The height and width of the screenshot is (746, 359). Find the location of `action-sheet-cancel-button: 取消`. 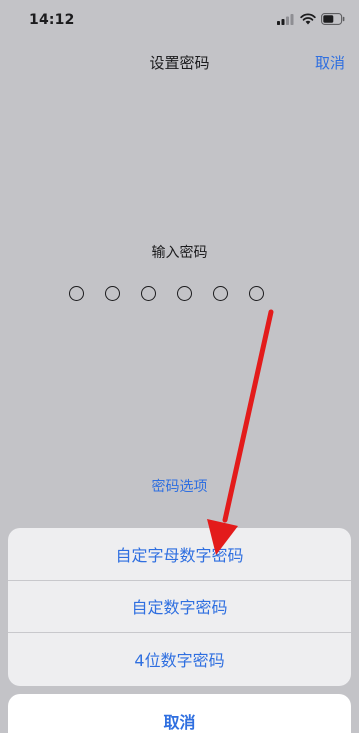

action-sheet-cancel-button: 取消 is located at coordinates (179, 720).